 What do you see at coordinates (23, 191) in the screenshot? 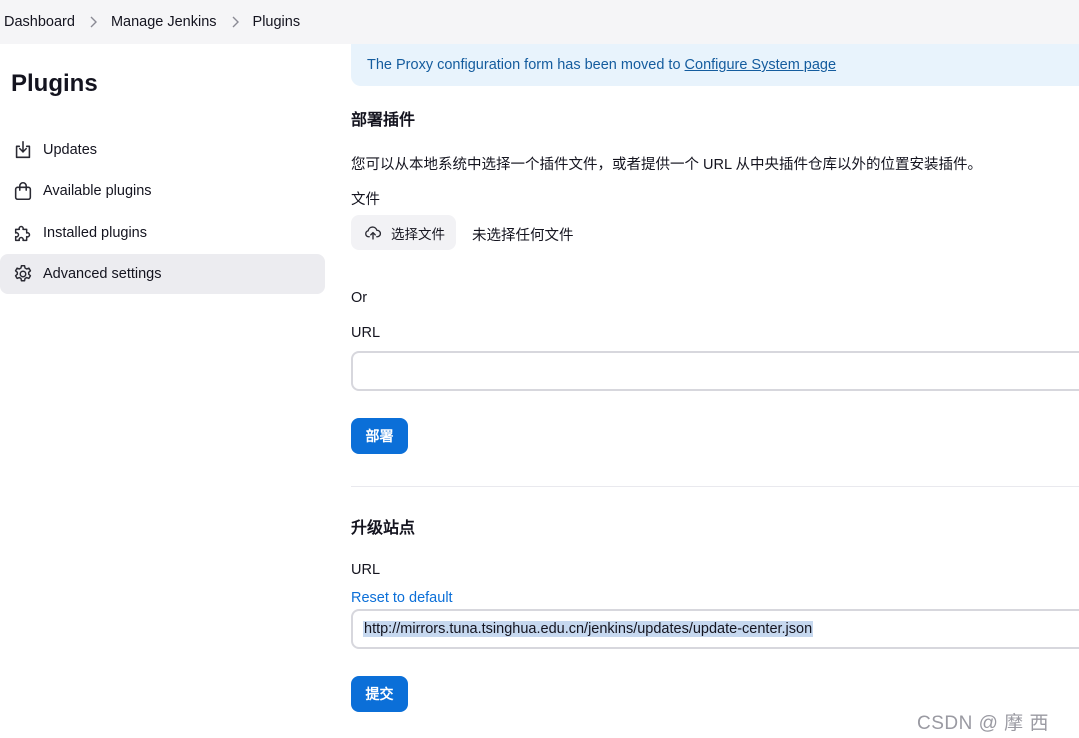
I see `shopping-bag-icon` at bounding box center [23, 191].